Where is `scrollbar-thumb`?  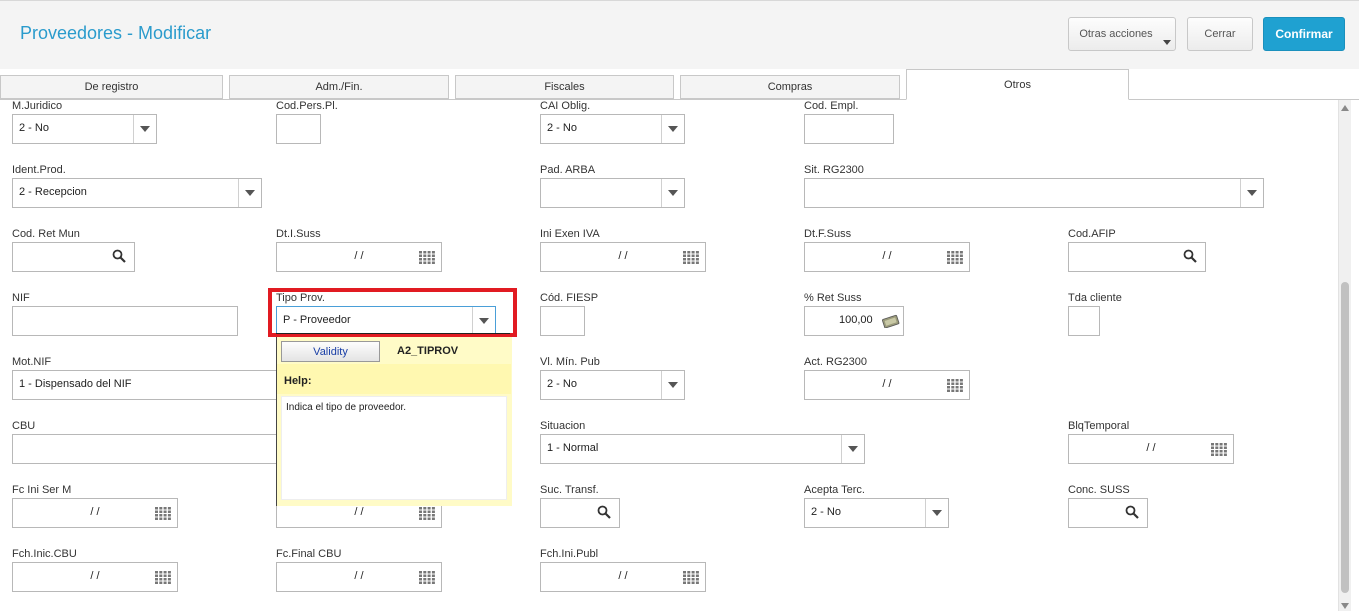 scrollbar-thumb is located at coordinates (1345, 437).